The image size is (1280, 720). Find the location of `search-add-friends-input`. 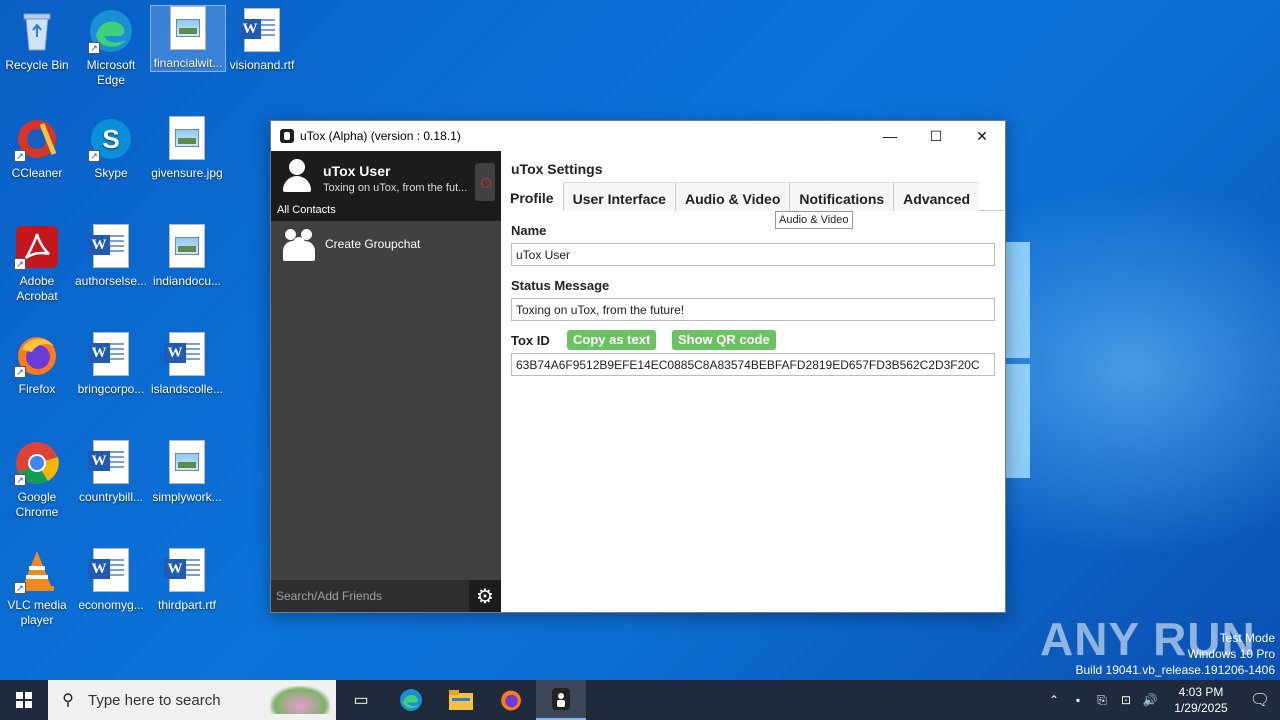

search-add-friends-input is located at coordinates (370, 596).